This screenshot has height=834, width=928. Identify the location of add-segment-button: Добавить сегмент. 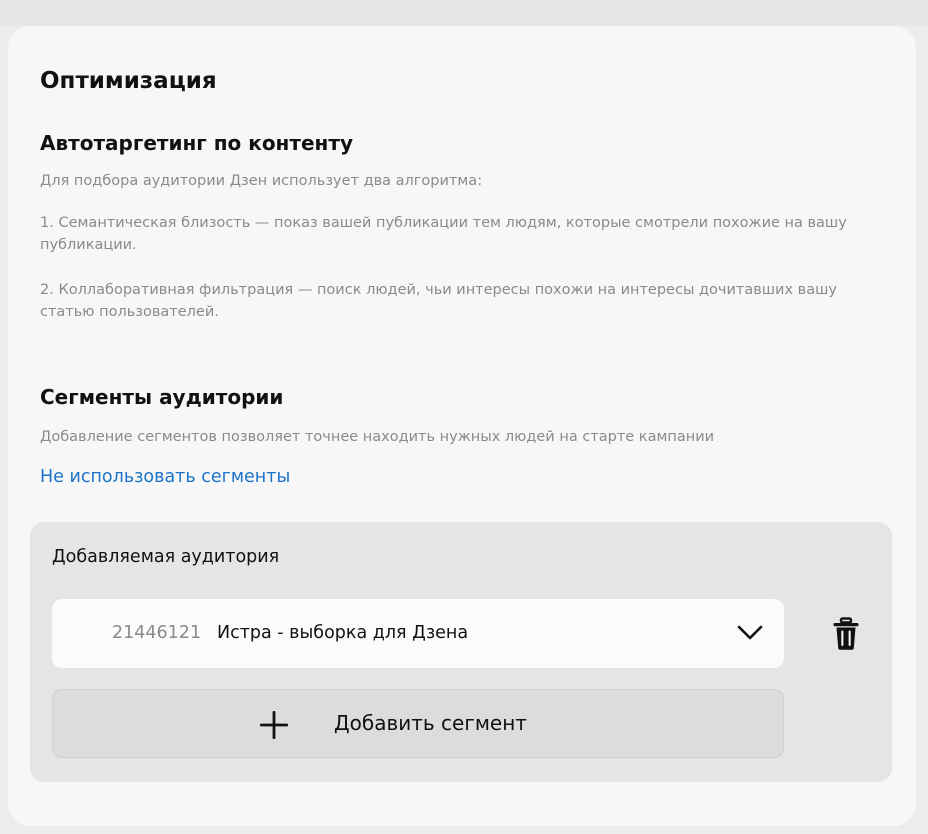
(418, 723).